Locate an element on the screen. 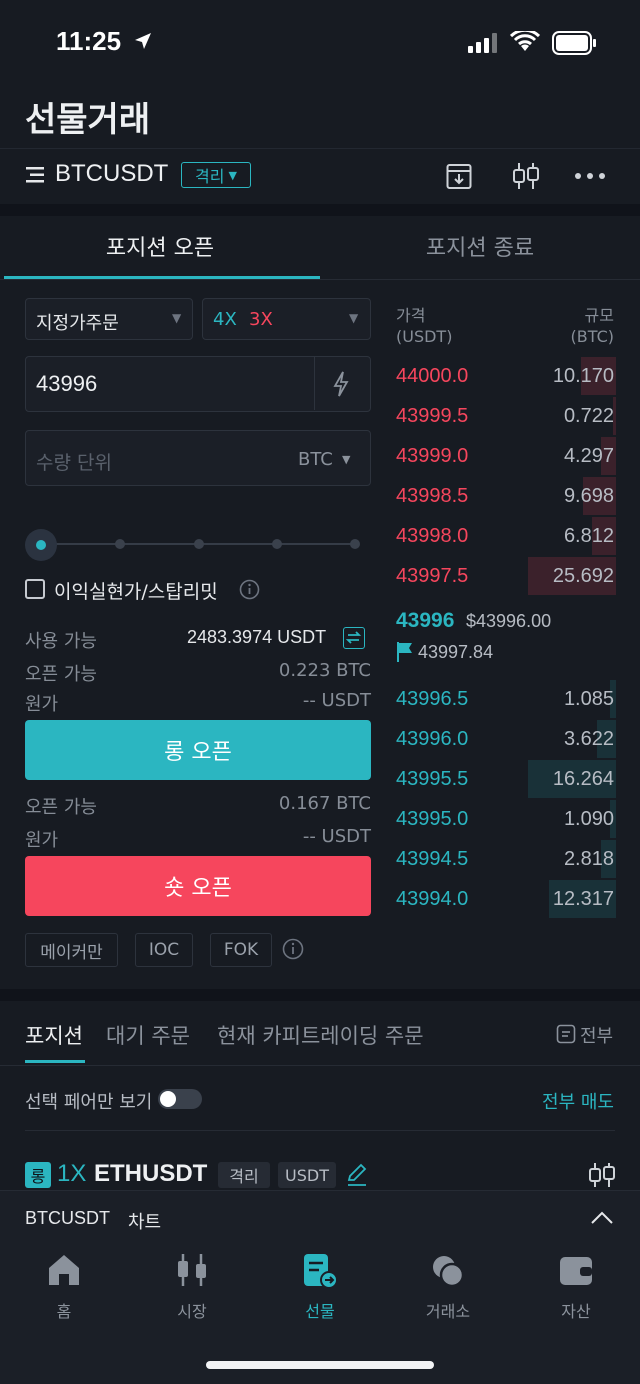 This screenshot has height=1384, width=640. bid-price: 43995.5 is located at coordinates (432, 779).